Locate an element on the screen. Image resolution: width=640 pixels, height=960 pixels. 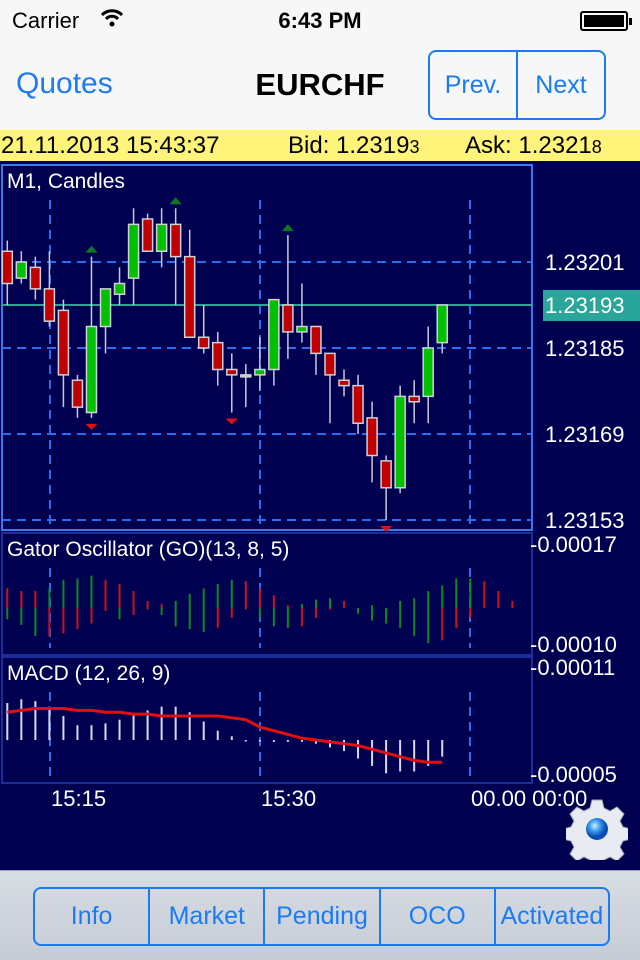
order-tabs: Info Market Pending OCO Activated is located at coordinates (321, 916).